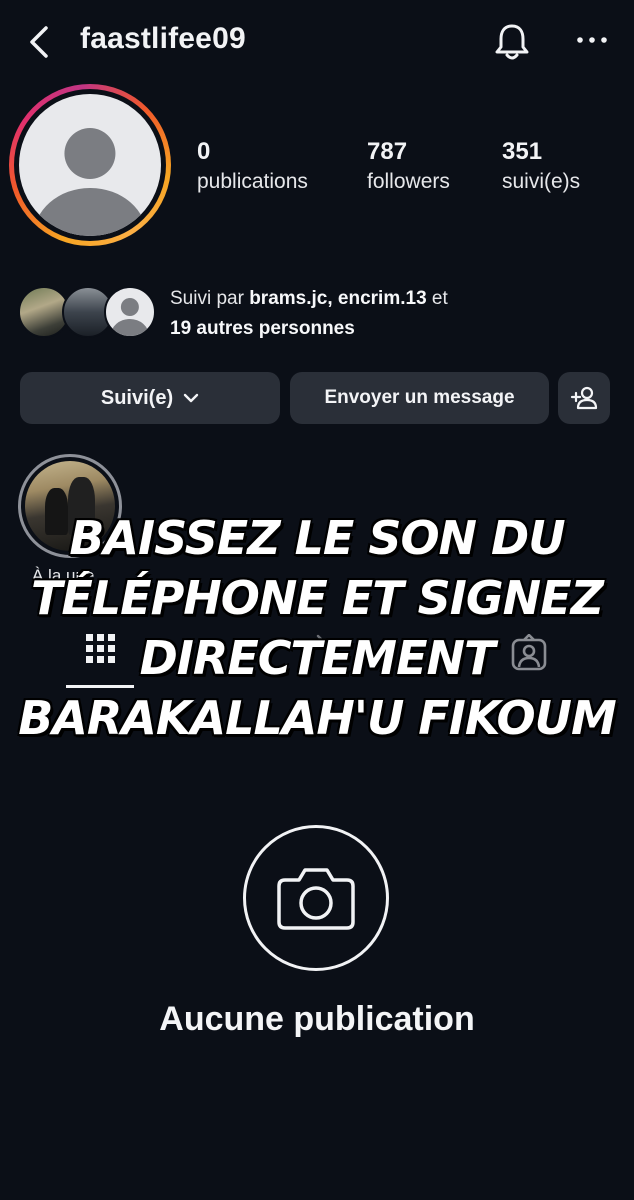 Image resolution: width=634 pixels, height=1200 pixels. What do you see at coordinates (512, 42) in the screenshot?
I see `bell-icon` at bounding box center [512, 42].